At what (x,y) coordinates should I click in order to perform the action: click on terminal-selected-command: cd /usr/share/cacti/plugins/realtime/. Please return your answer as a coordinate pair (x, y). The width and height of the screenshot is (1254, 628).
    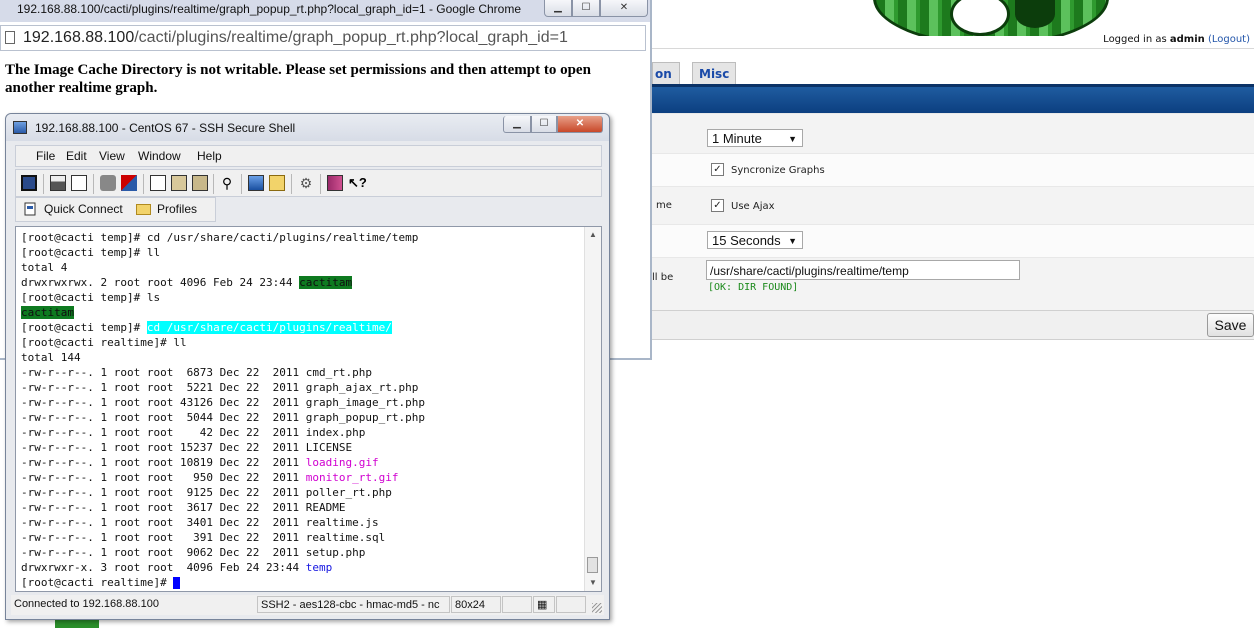
    Looking at the image, I should click on (269, 327).